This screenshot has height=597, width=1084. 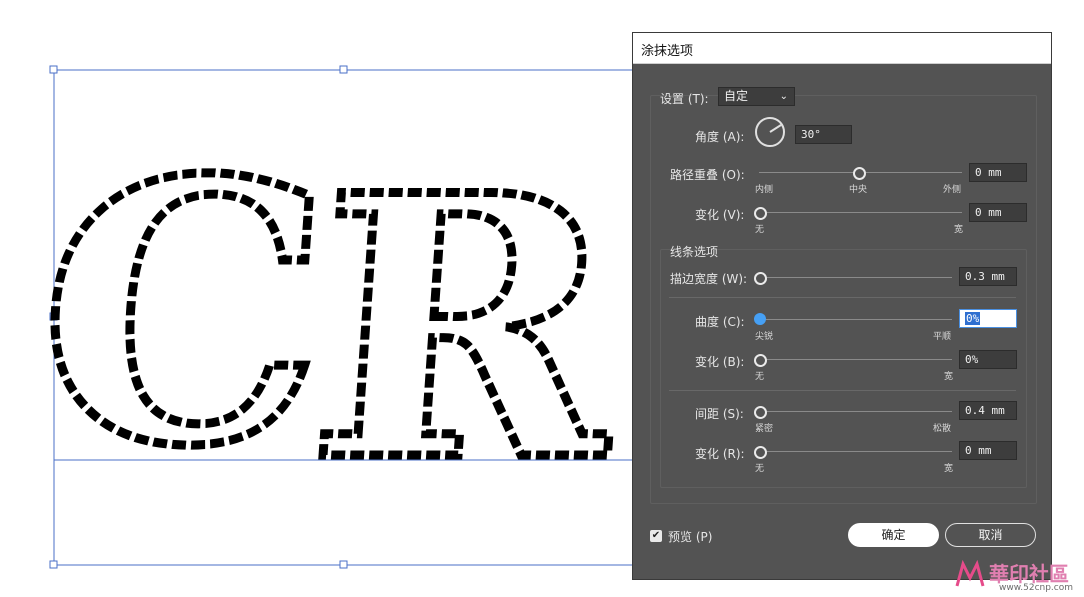 I want to click on path-overlap-max-label: 外侧, so click(x=952, y=190).